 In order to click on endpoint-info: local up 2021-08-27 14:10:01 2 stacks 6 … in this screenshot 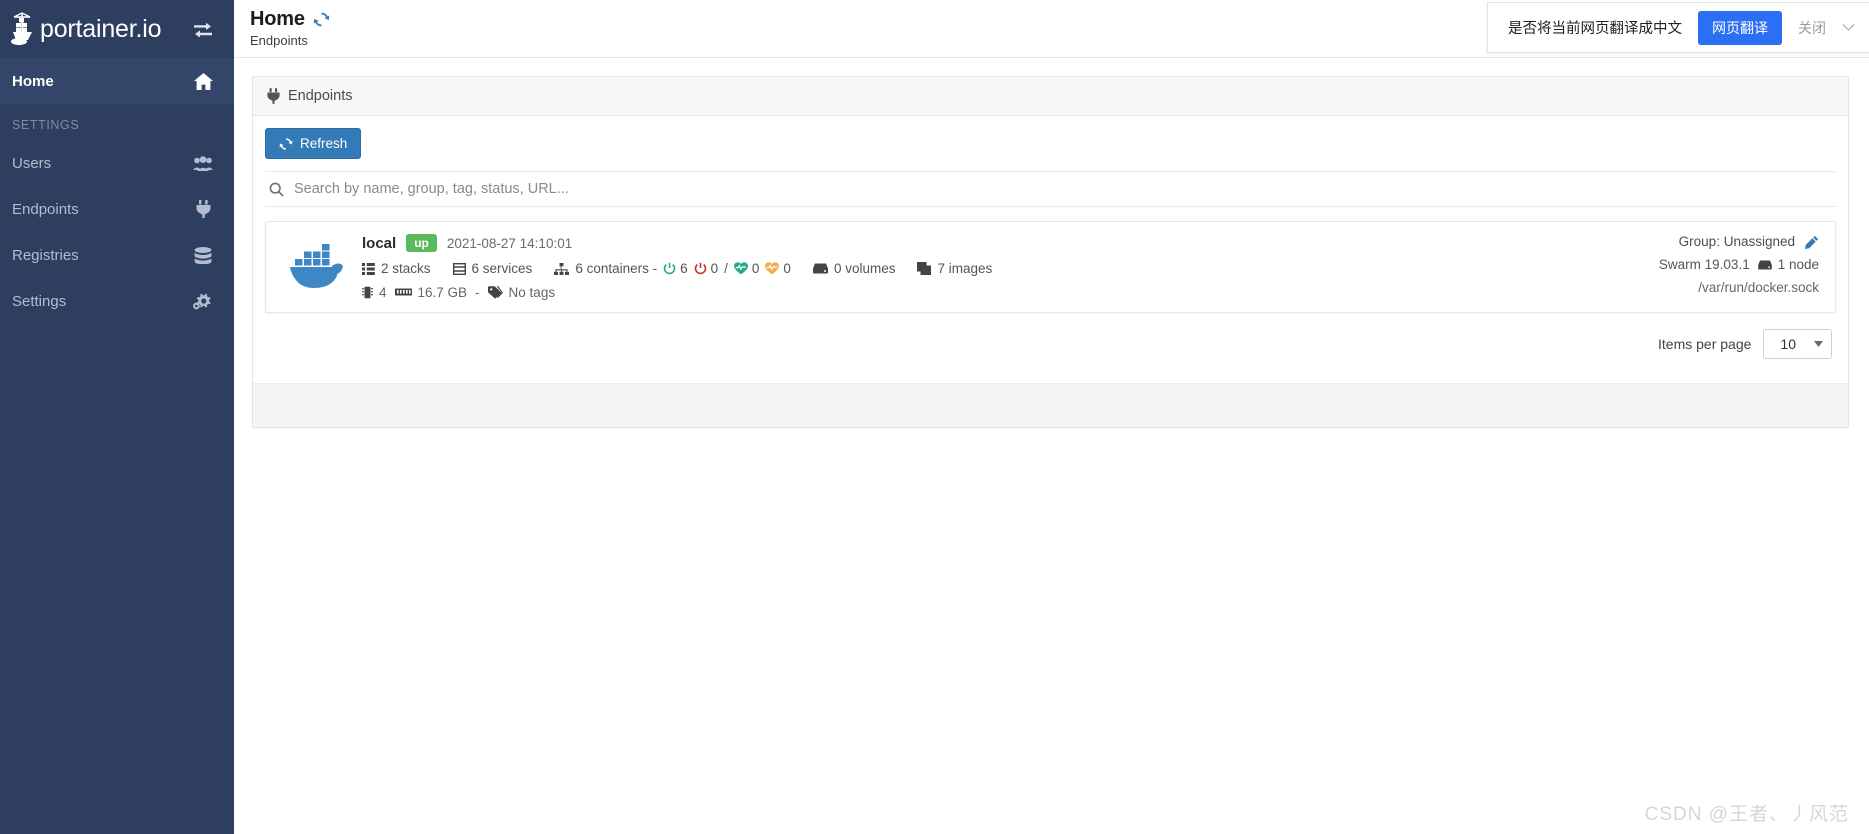, I will do `click(952, 267)`.